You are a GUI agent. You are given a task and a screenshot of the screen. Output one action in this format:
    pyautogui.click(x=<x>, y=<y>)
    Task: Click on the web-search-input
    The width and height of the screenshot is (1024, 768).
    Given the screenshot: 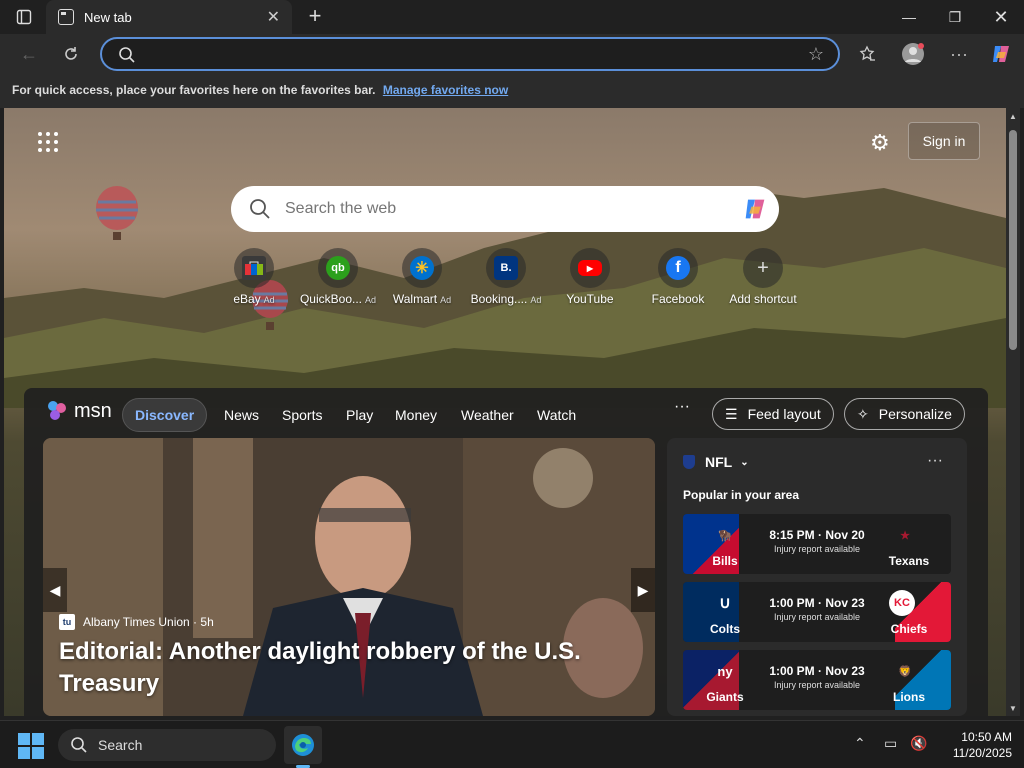 What is the action you would take?
    pyautogui.click(x=505, y=209)
    